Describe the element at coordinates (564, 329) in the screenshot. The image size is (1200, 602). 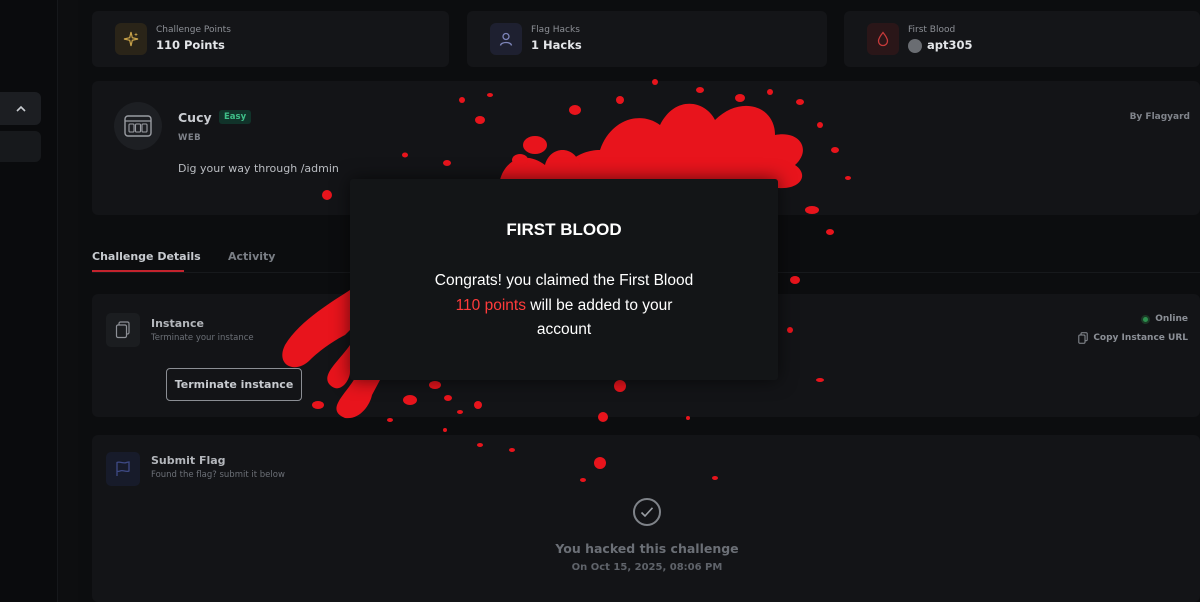
I see `modal-line-3: account` at that location.